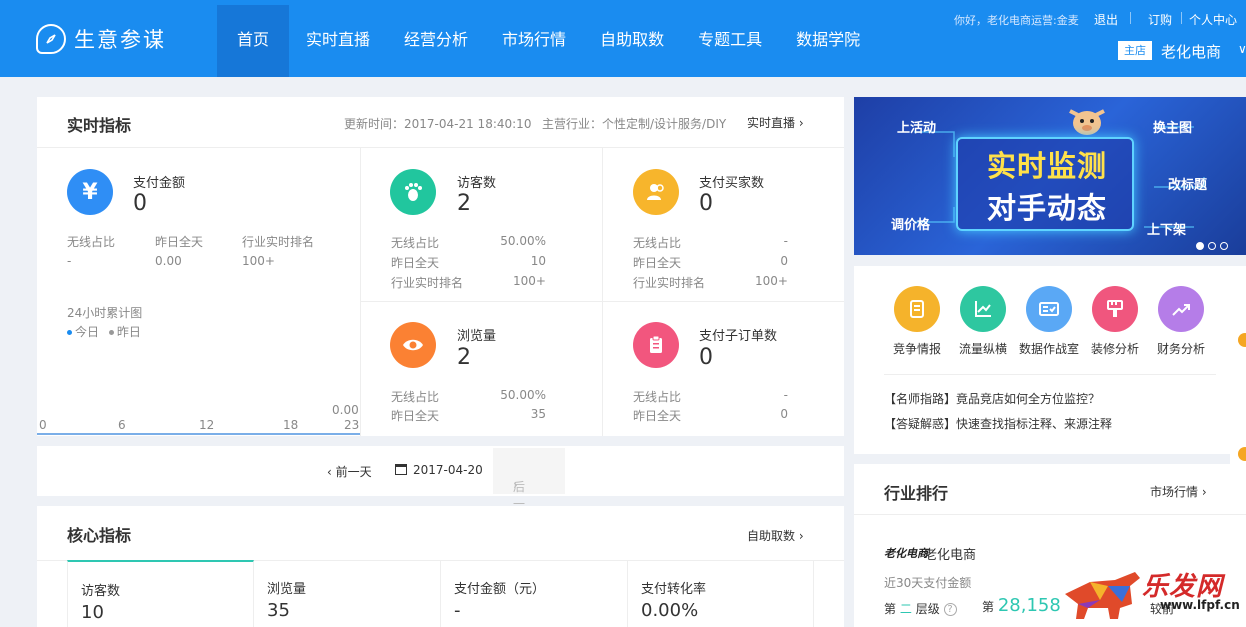  I want to click on nav-market: 市场行情, so click(534, 41).